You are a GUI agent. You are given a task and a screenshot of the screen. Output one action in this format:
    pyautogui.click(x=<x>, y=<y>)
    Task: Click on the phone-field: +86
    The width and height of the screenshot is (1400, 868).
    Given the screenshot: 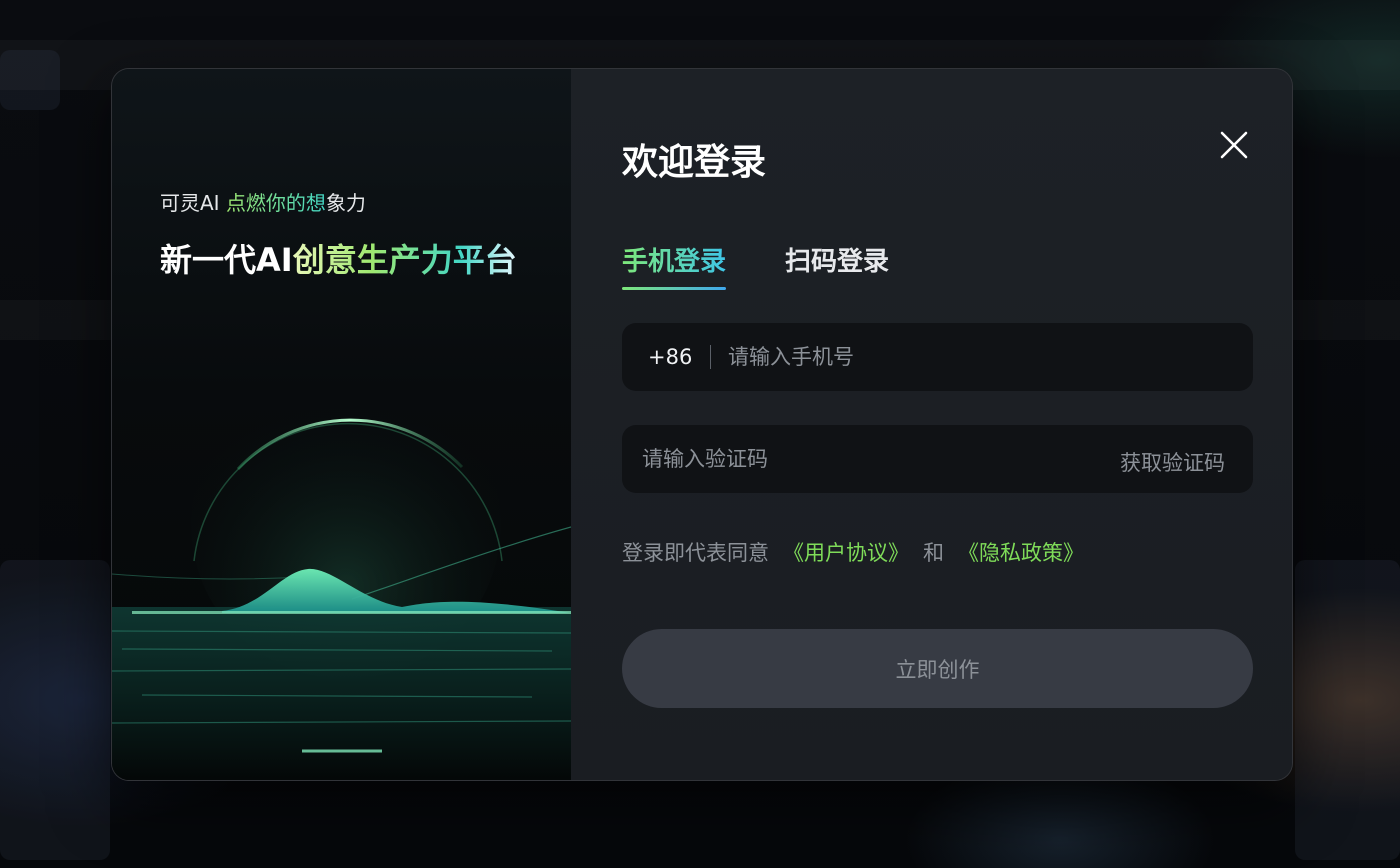 What is the action you would take?
    pyautogui.click(x=937, y=357)
    